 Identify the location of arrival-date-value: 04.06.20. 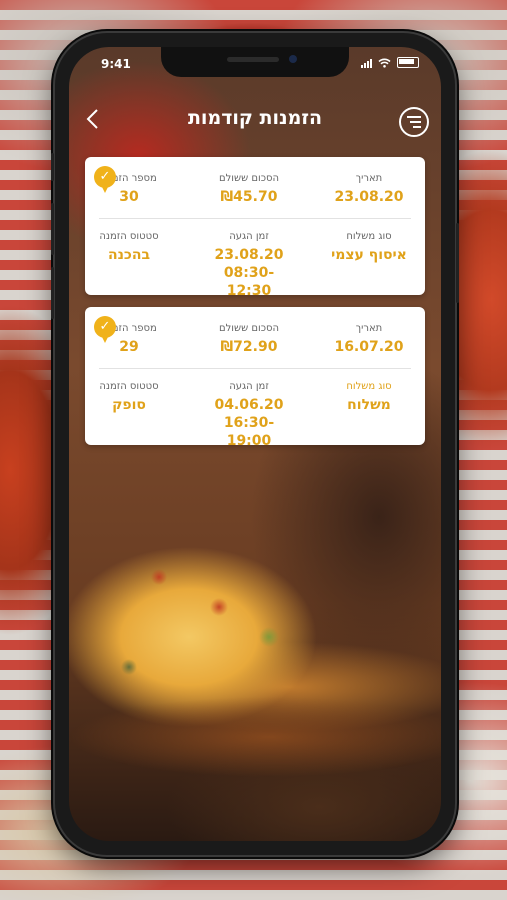
(249, 405).